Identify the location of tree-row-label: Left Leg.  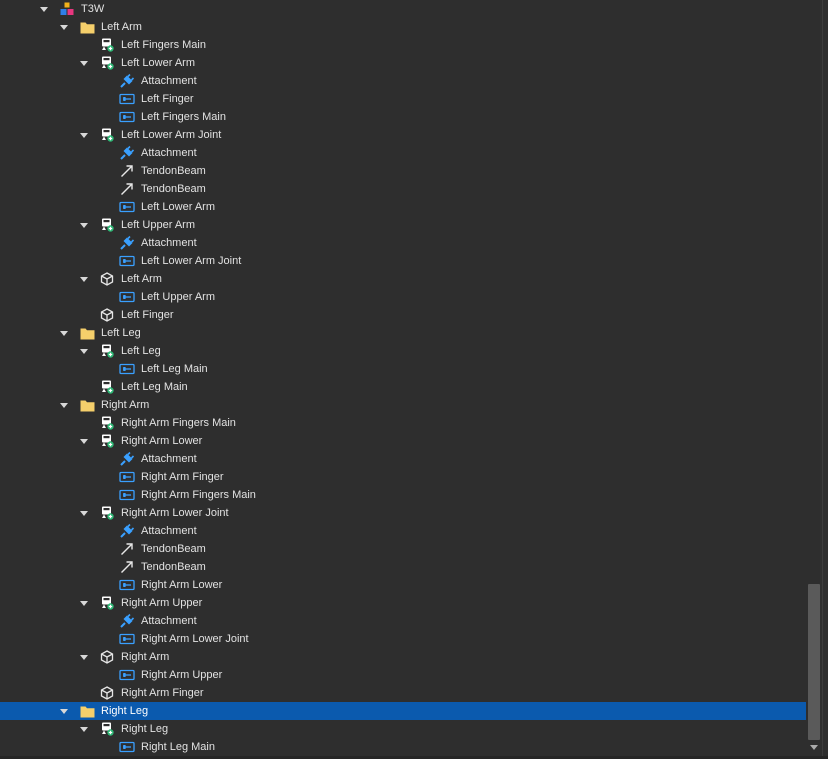
(121, 333).